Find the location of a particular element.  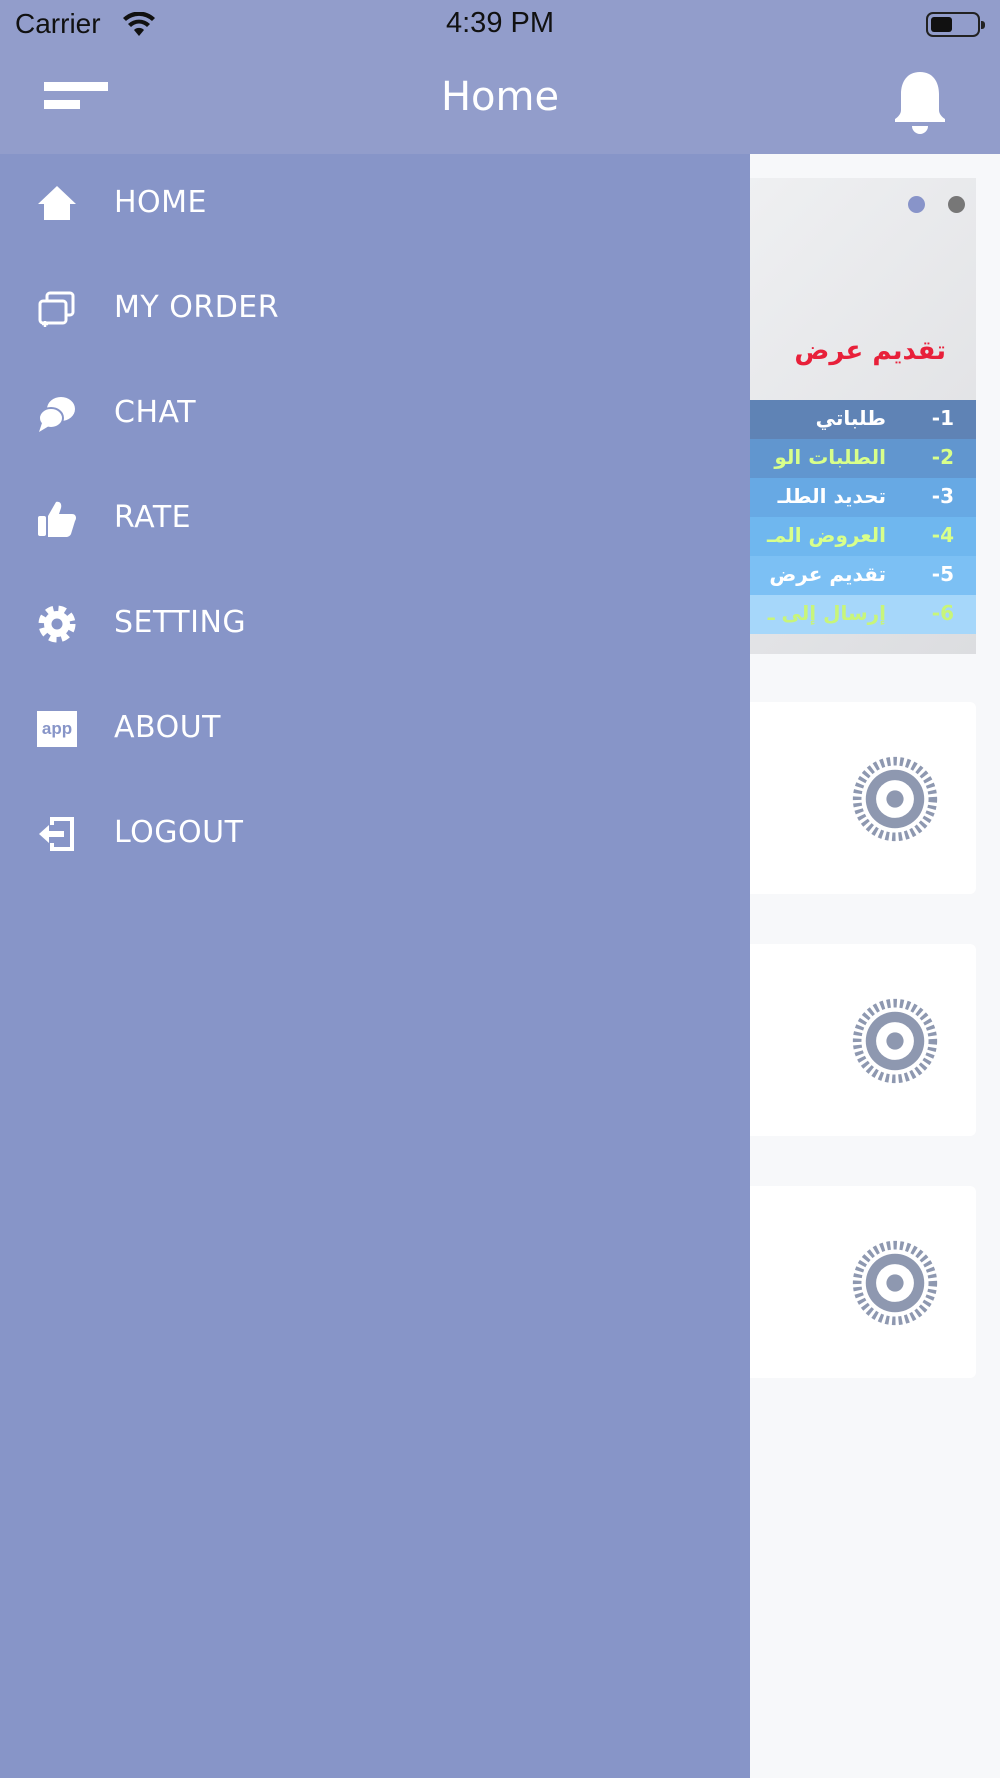

drawer-item-rate: RATE is located at coordinates (375, 520).